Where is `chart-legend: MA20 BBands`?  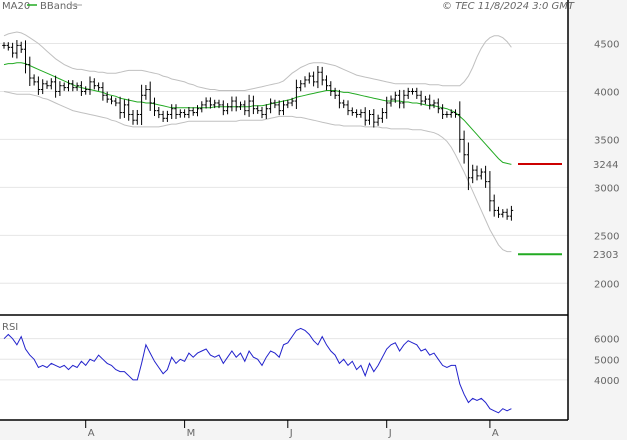
chart-legend: MA20 BBands is located at coordinates (42, 6).